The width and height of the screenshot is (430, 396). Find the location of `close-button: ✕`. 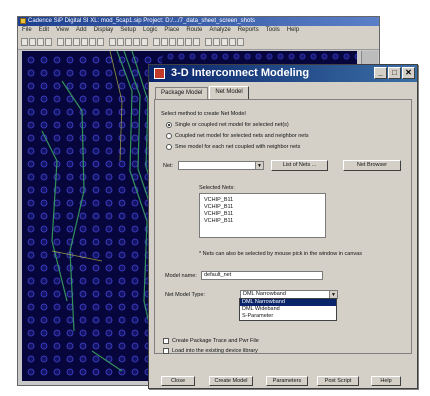

close-button: ✕ is located at coordinates (408, 73).